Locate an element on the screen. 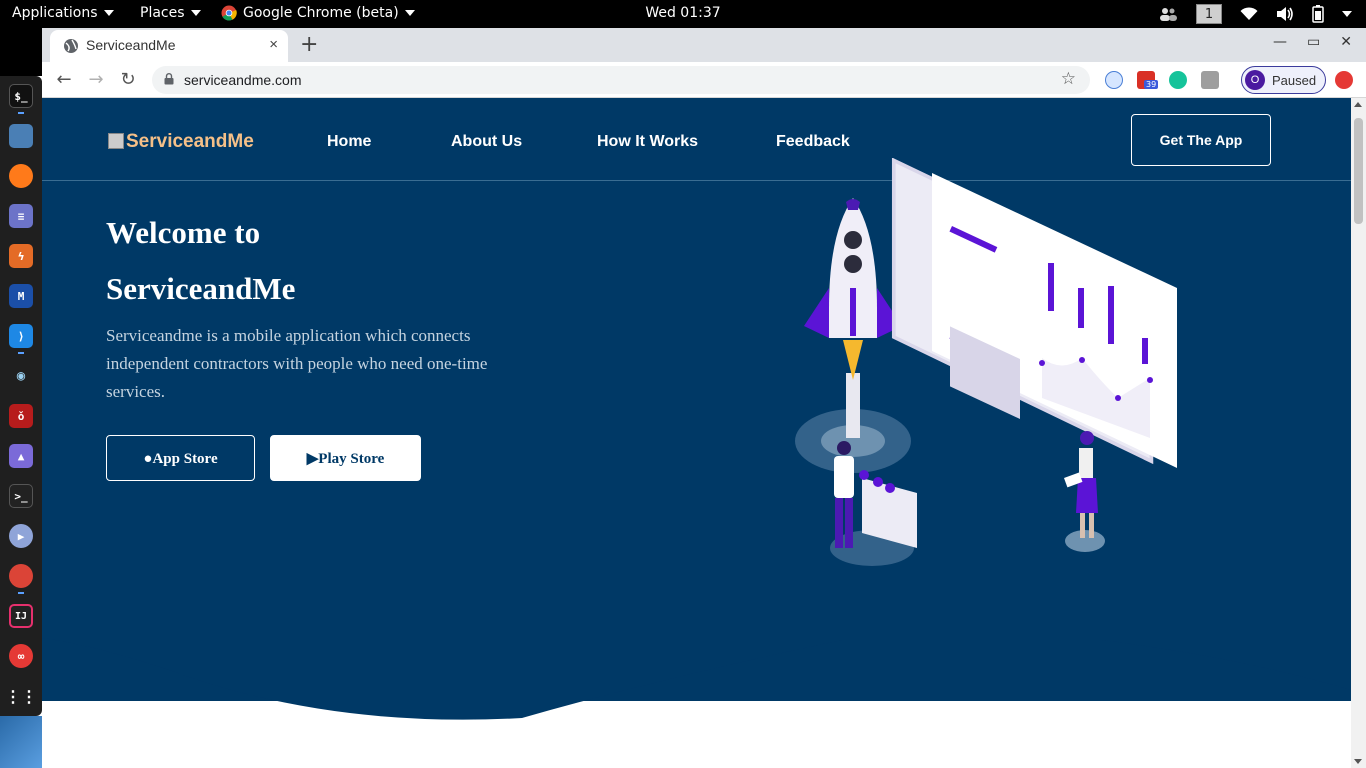  people-icon is located at coordinates (1168, 14).